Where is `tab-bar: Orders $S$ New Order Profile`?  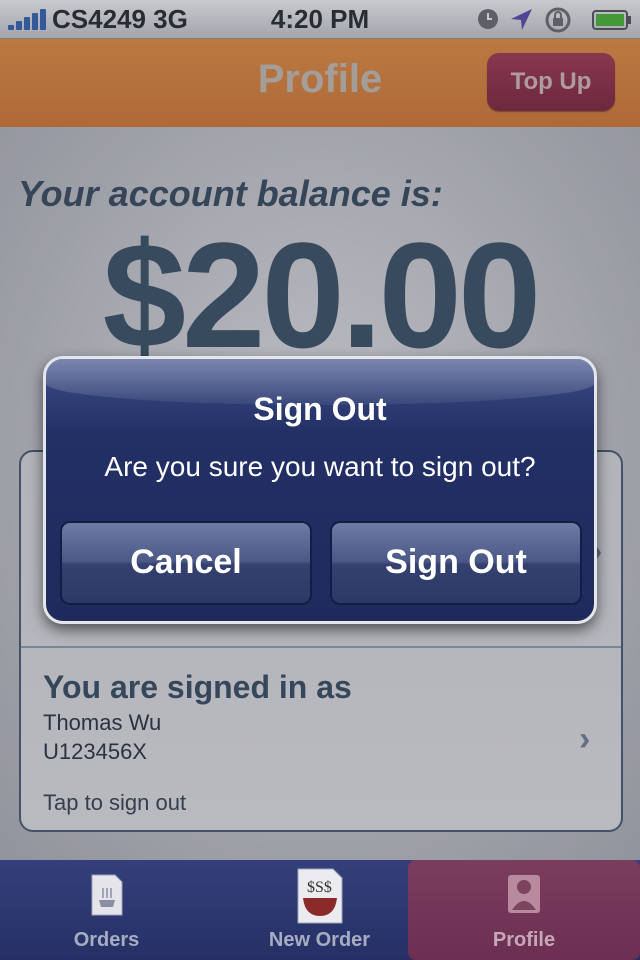
tab-bar: Orders $S$ New Order Profile is located at coordinates (320, 910).